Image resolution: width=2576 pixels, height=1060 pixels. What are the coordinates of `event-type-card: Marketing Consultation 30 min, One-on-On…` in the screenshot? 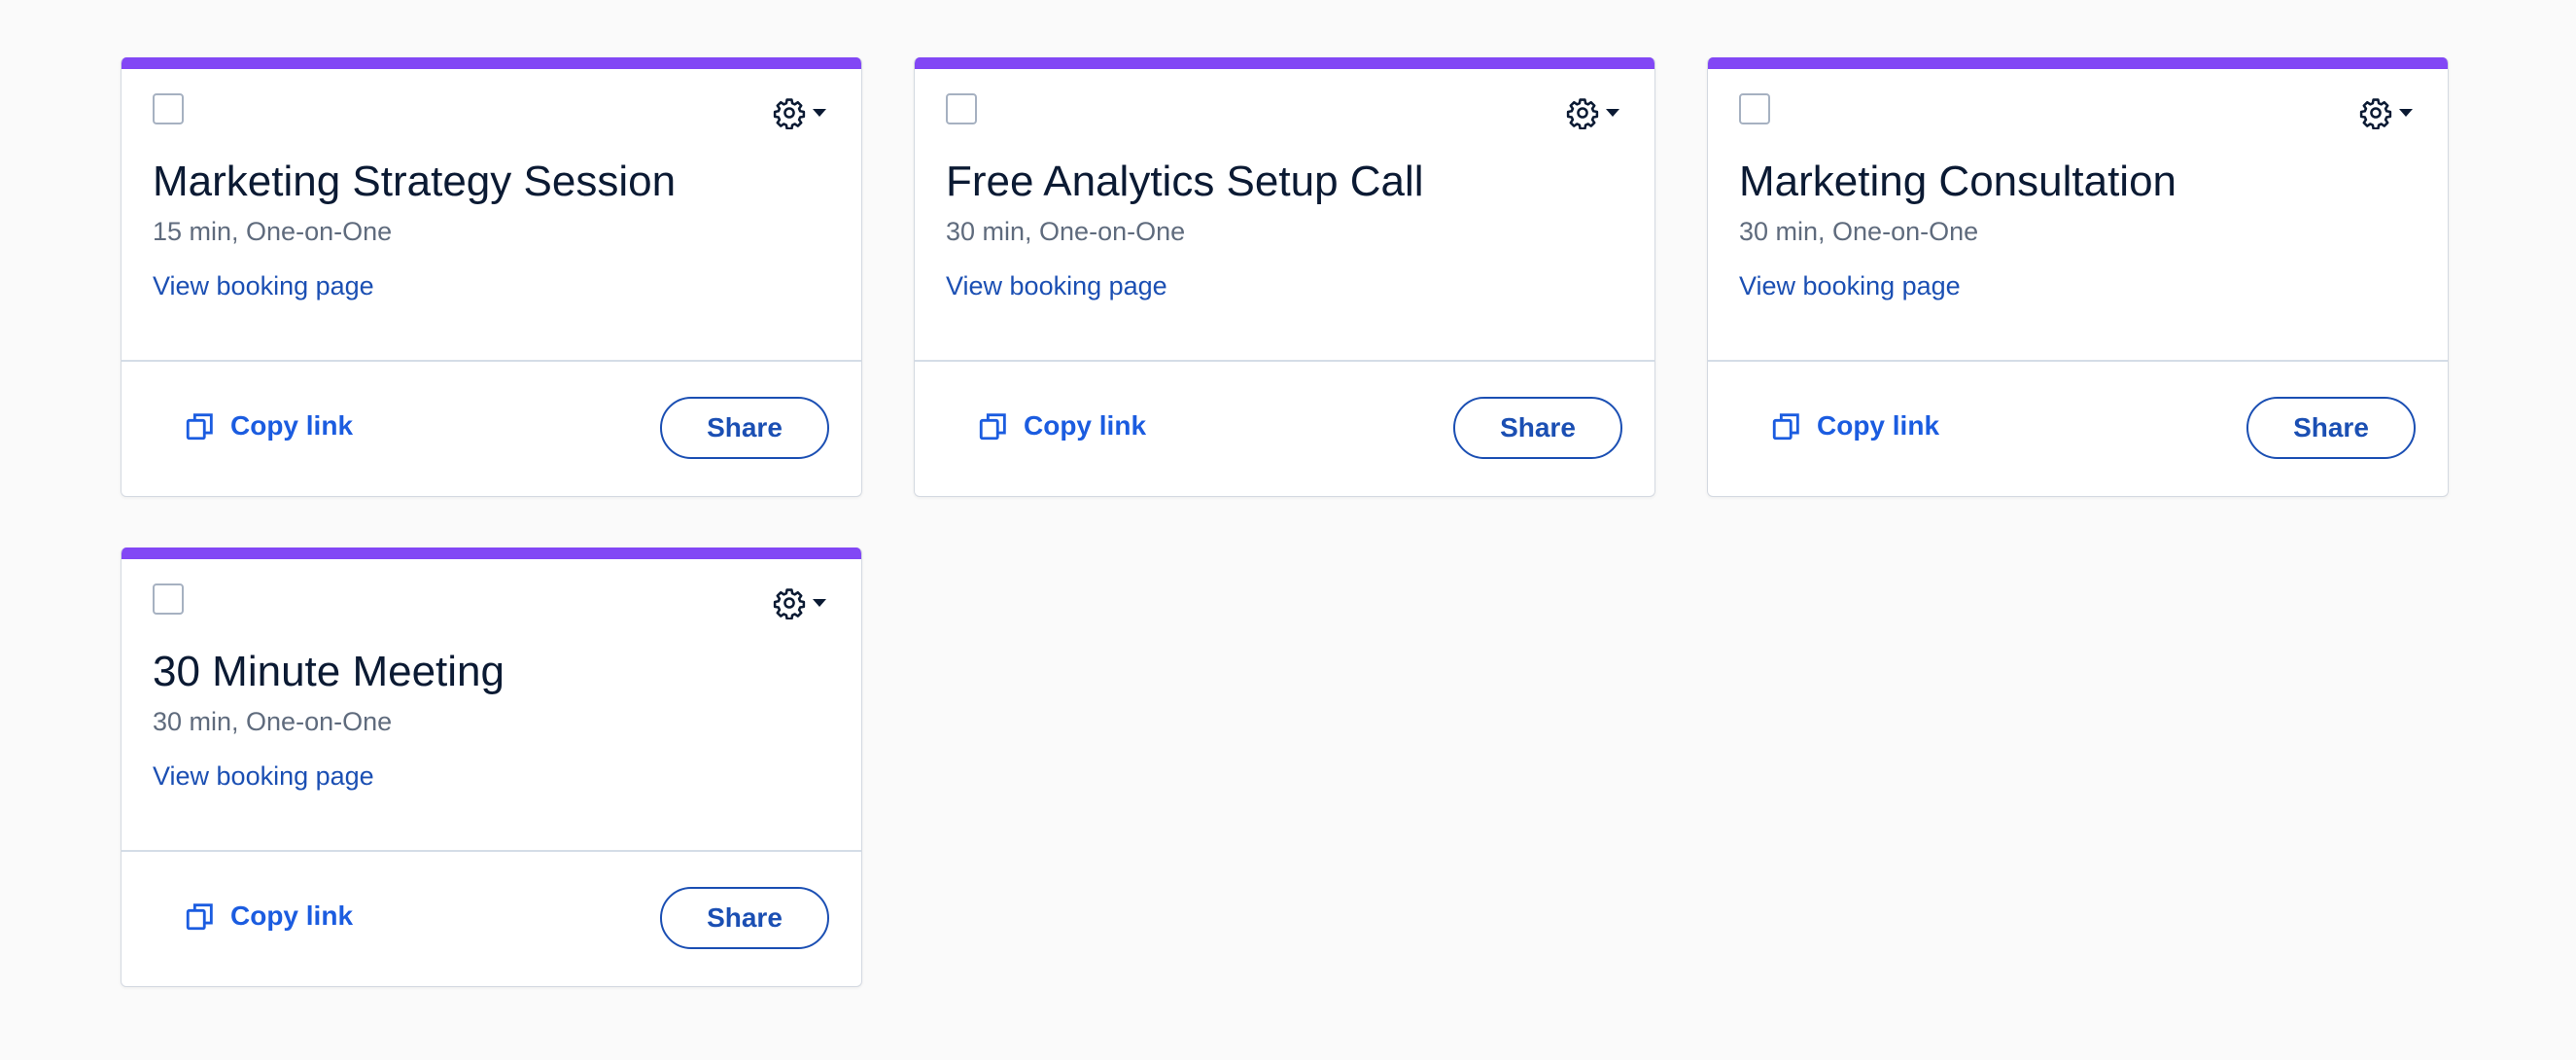 It's located at (2078, 277).